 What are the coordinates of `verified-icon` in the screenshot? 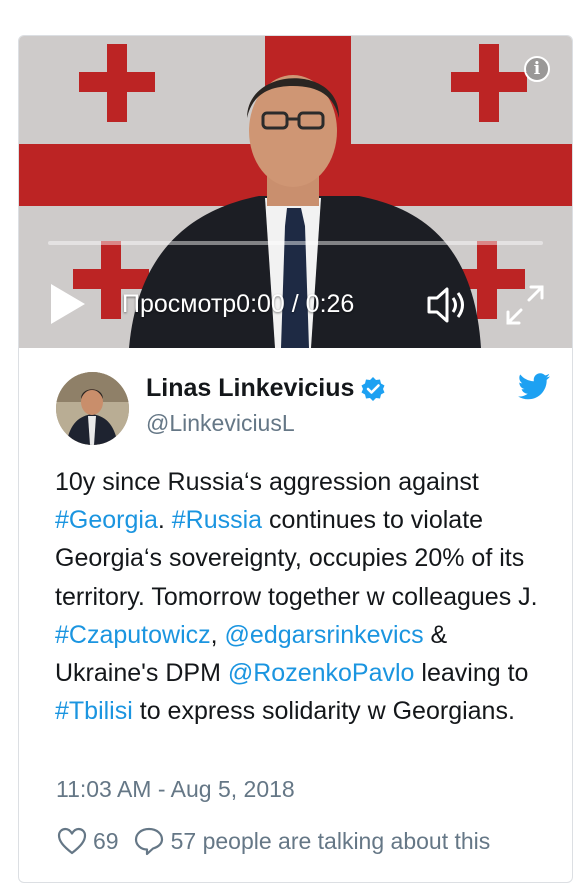 It's located at (373, 388).